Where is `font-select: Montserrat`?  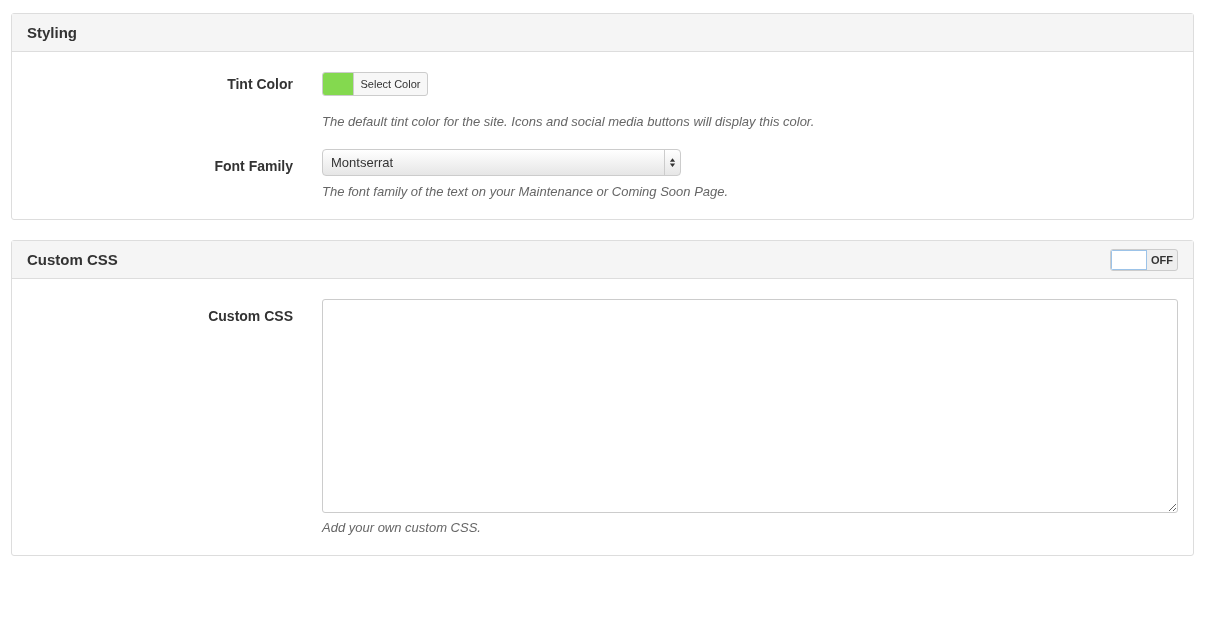
font-select: Montserrat is located at coordinates (501, 162).